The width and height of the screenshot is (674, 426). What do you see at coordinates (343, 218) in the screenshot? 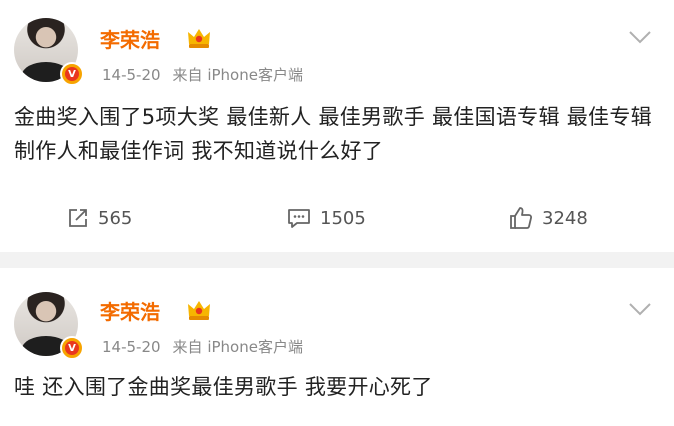
I see `comment-count: 1505` at bounding box center [343, 218].